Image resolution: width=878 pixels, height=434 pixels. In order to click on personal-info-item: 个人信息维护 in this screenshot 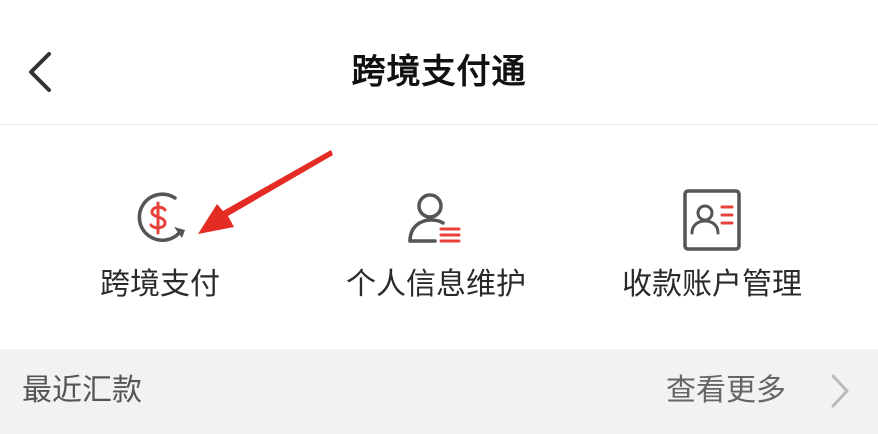, I will do `click(436, 260)`.